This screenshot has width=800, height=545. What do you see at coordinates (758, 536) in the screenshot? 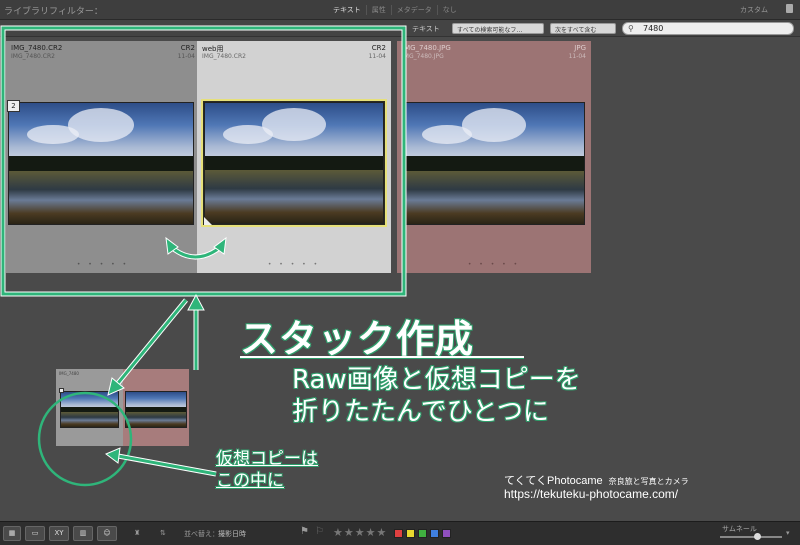
I see `thumbnail-size-knob` at bounding box center [758, 536].